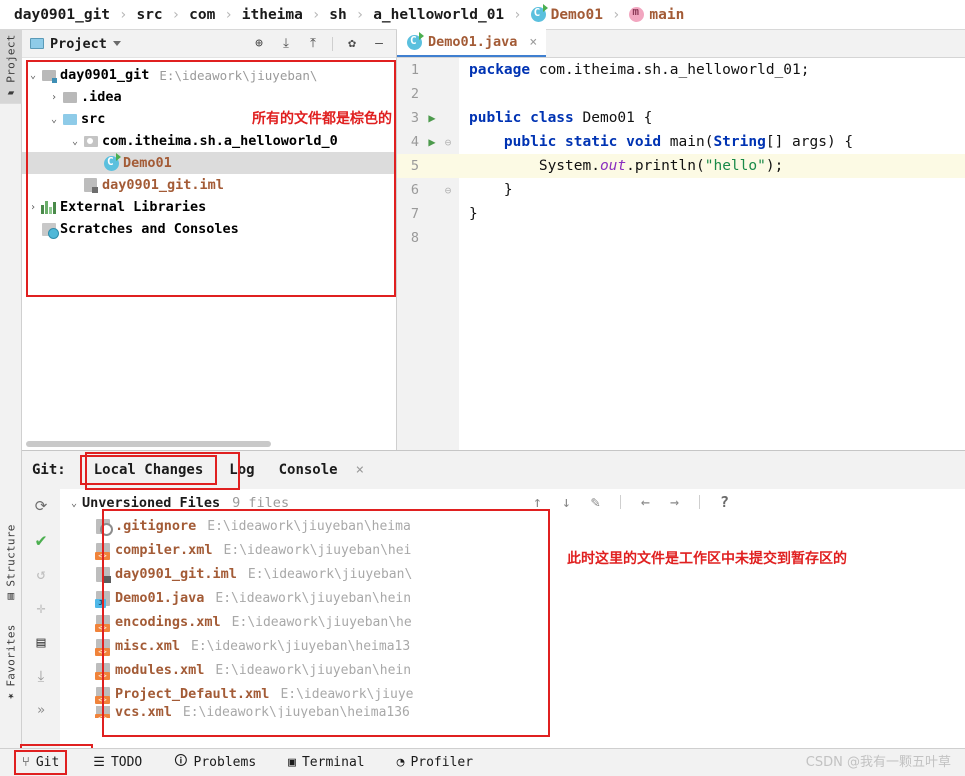 Image resolution: width=965 pixels, height=776 pixels. I want to click on changed-file-row: misc.xml E:\ideawork\jiuyeban\heima13, so click(512, 646).